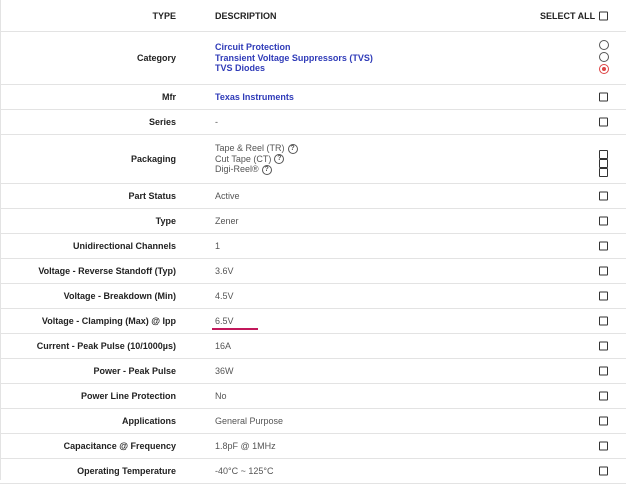 This screenshot has height=484, width=626. What do you see at coordinates (603, 15) in the screenshot?
I see `select-all-checkbox` at bounding box center [603, 15].